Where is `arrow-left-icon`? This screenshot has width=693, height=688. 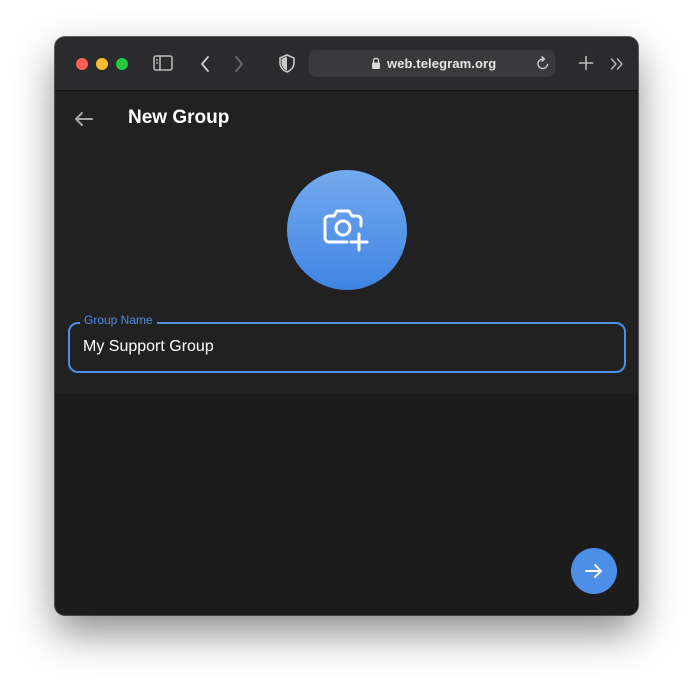 arrow-left-icon is located at coordinates (84, 125).